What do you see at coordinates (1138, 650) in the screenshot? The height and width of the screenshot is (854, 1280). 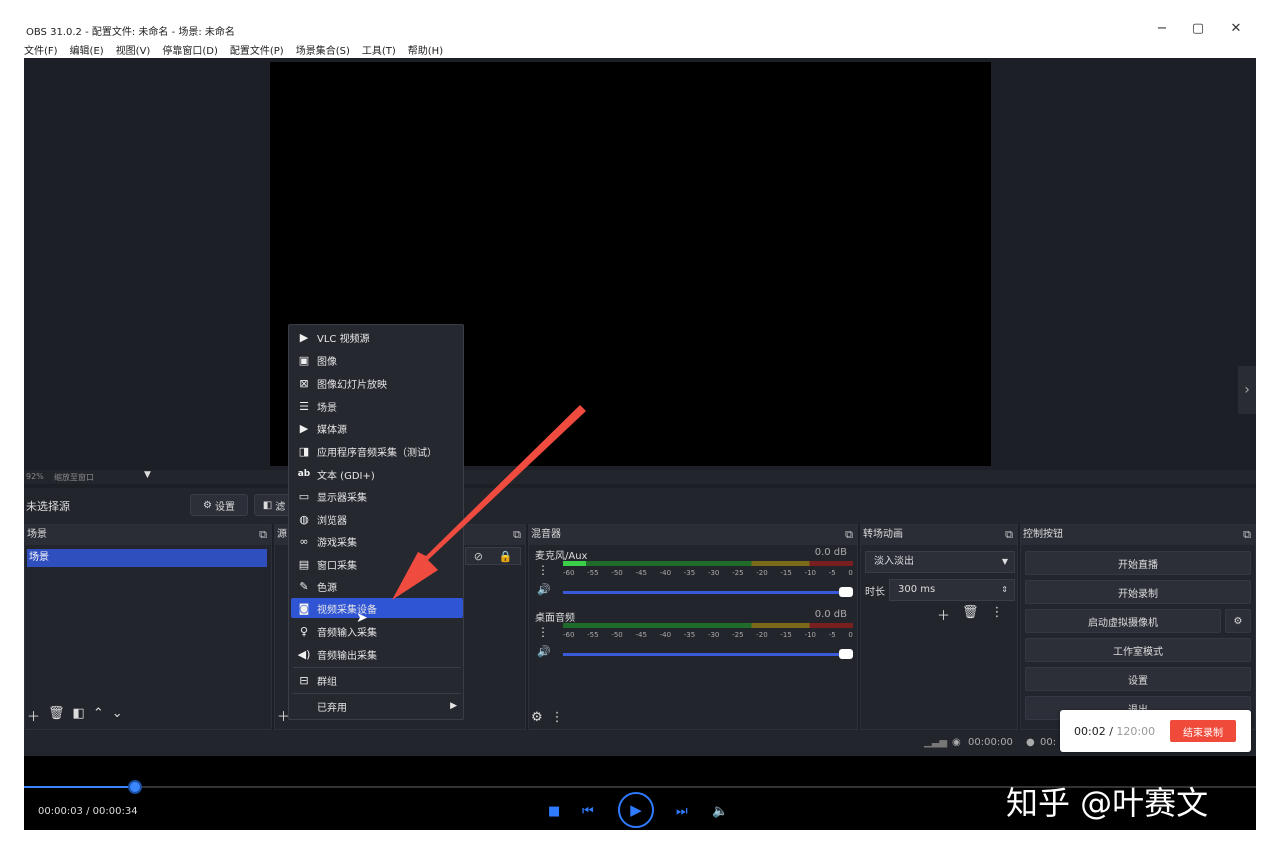 I see `studio-mode-button: 工作室模式` at bounding box center [1138, 650].